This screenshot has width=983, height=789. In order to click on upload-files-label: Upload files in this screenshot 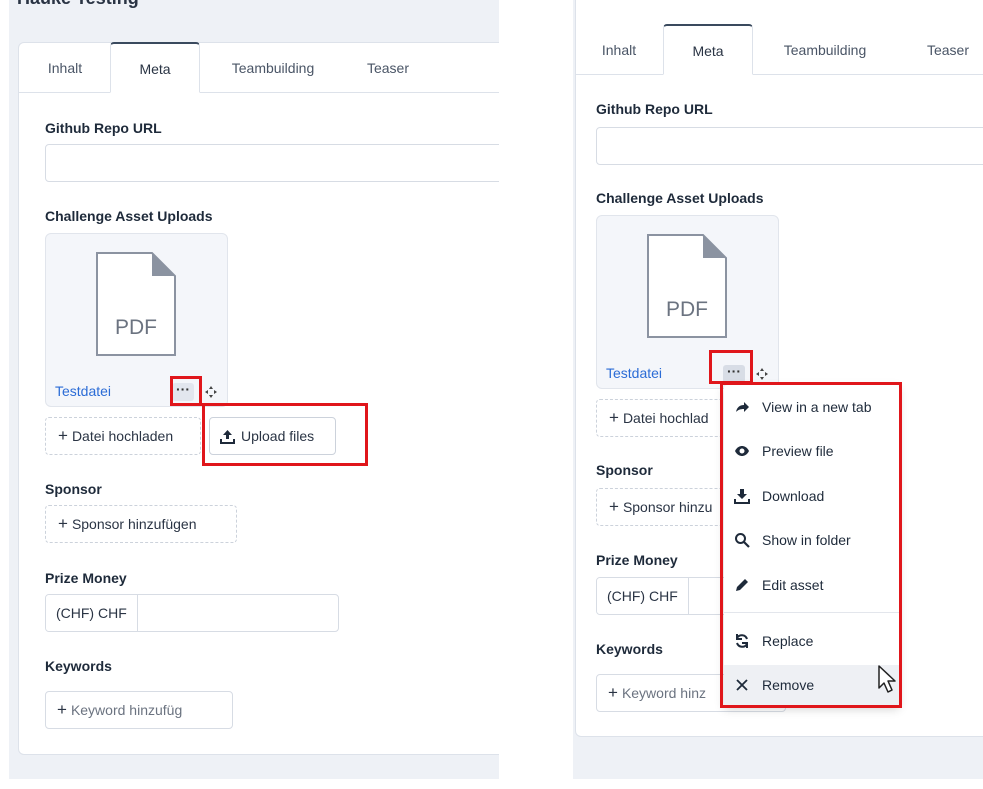, I will do `click(278, 436)`.